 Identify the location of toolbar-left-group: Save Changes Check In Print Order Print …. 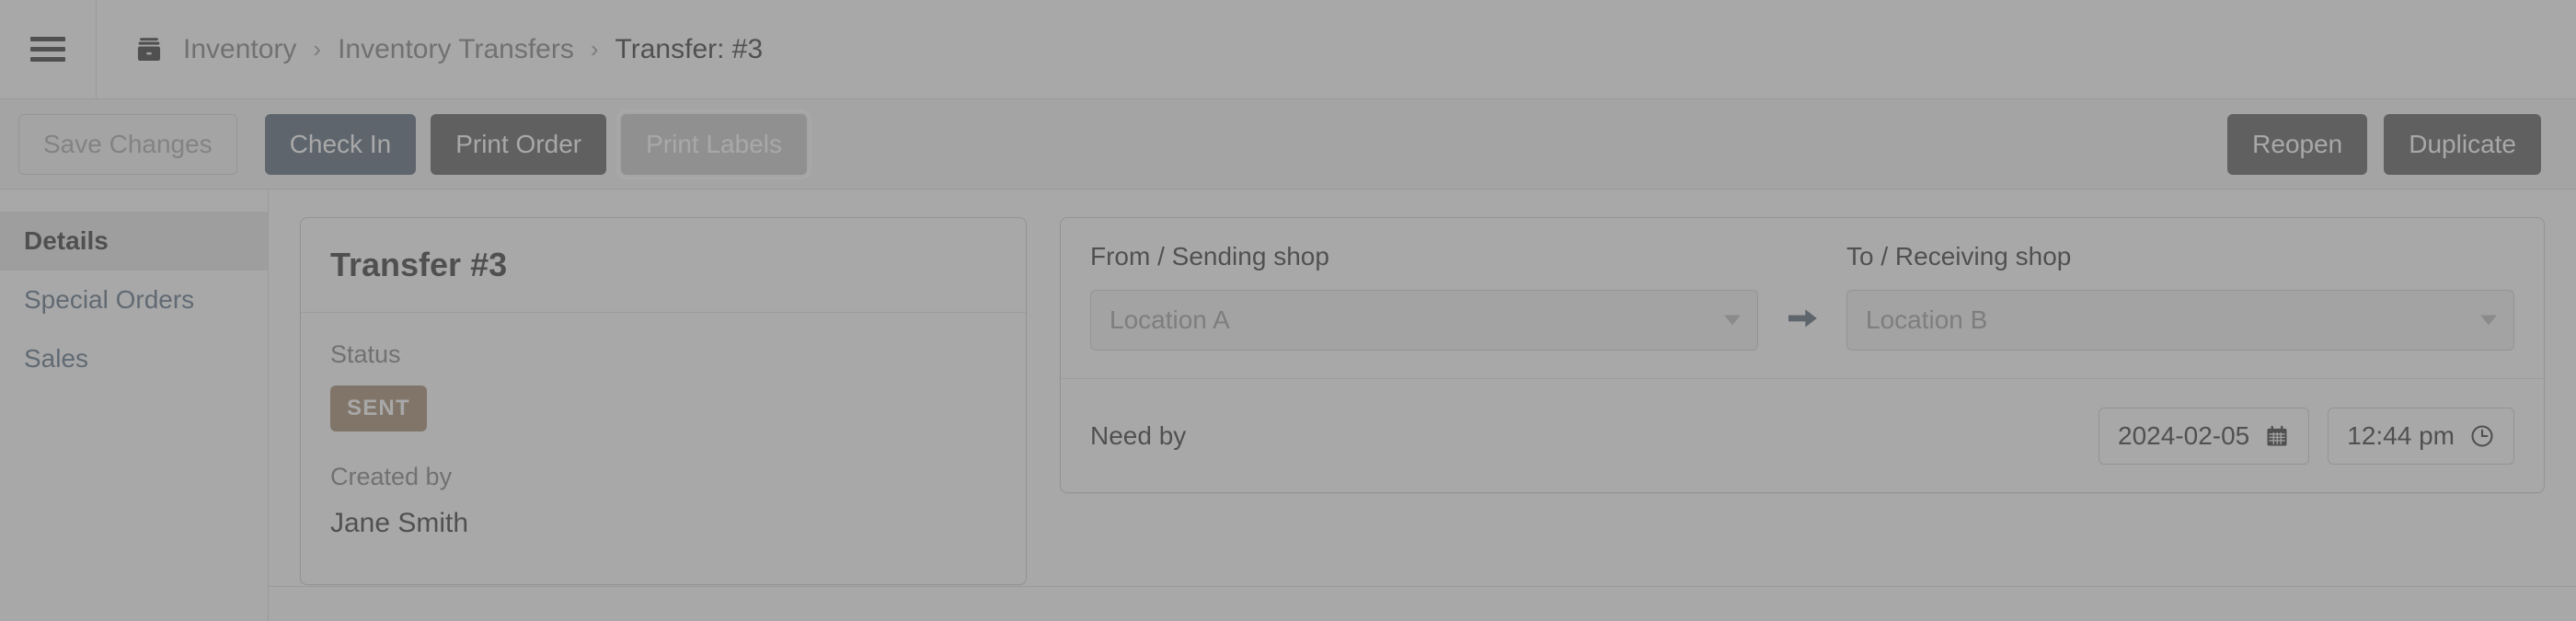
(414, 144).